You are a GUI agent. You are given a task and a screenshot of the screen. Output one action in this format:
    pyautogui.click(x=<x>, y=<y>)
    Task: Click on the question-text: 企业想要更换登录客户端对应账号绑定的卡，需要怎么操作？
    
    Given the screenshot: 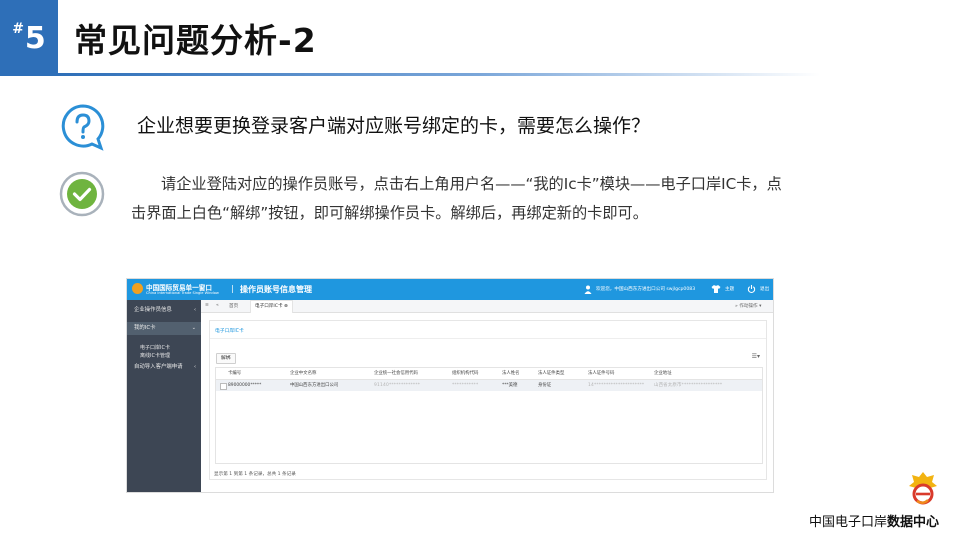 What is the action you would take?
    pyautogui.click(x=394, y=126)
    